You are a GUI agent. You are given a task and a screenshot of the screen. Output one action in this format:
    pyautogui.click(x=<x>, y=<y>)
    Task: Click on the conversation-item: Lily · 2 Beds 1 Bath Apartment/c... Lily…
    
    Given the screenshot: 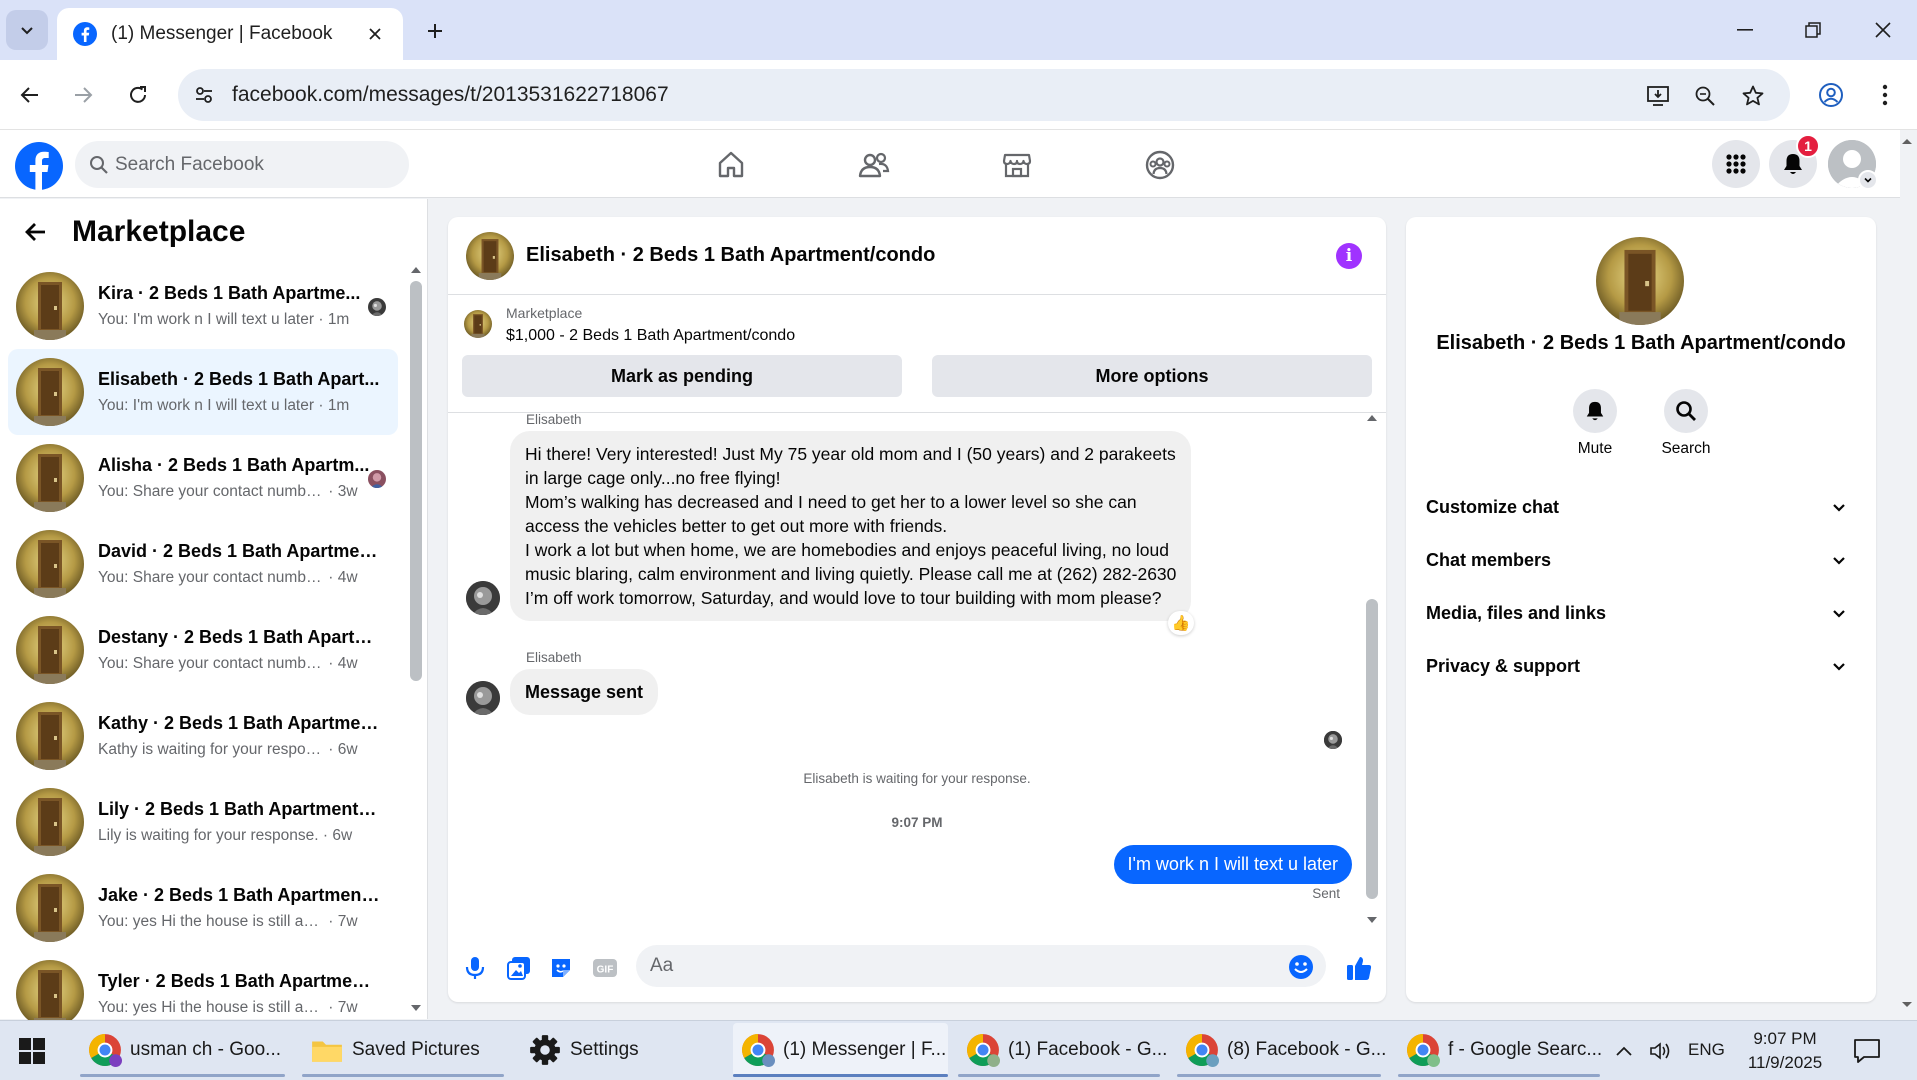 What is the action you would take?
    pyautogui.click(x=203, y=822)
    